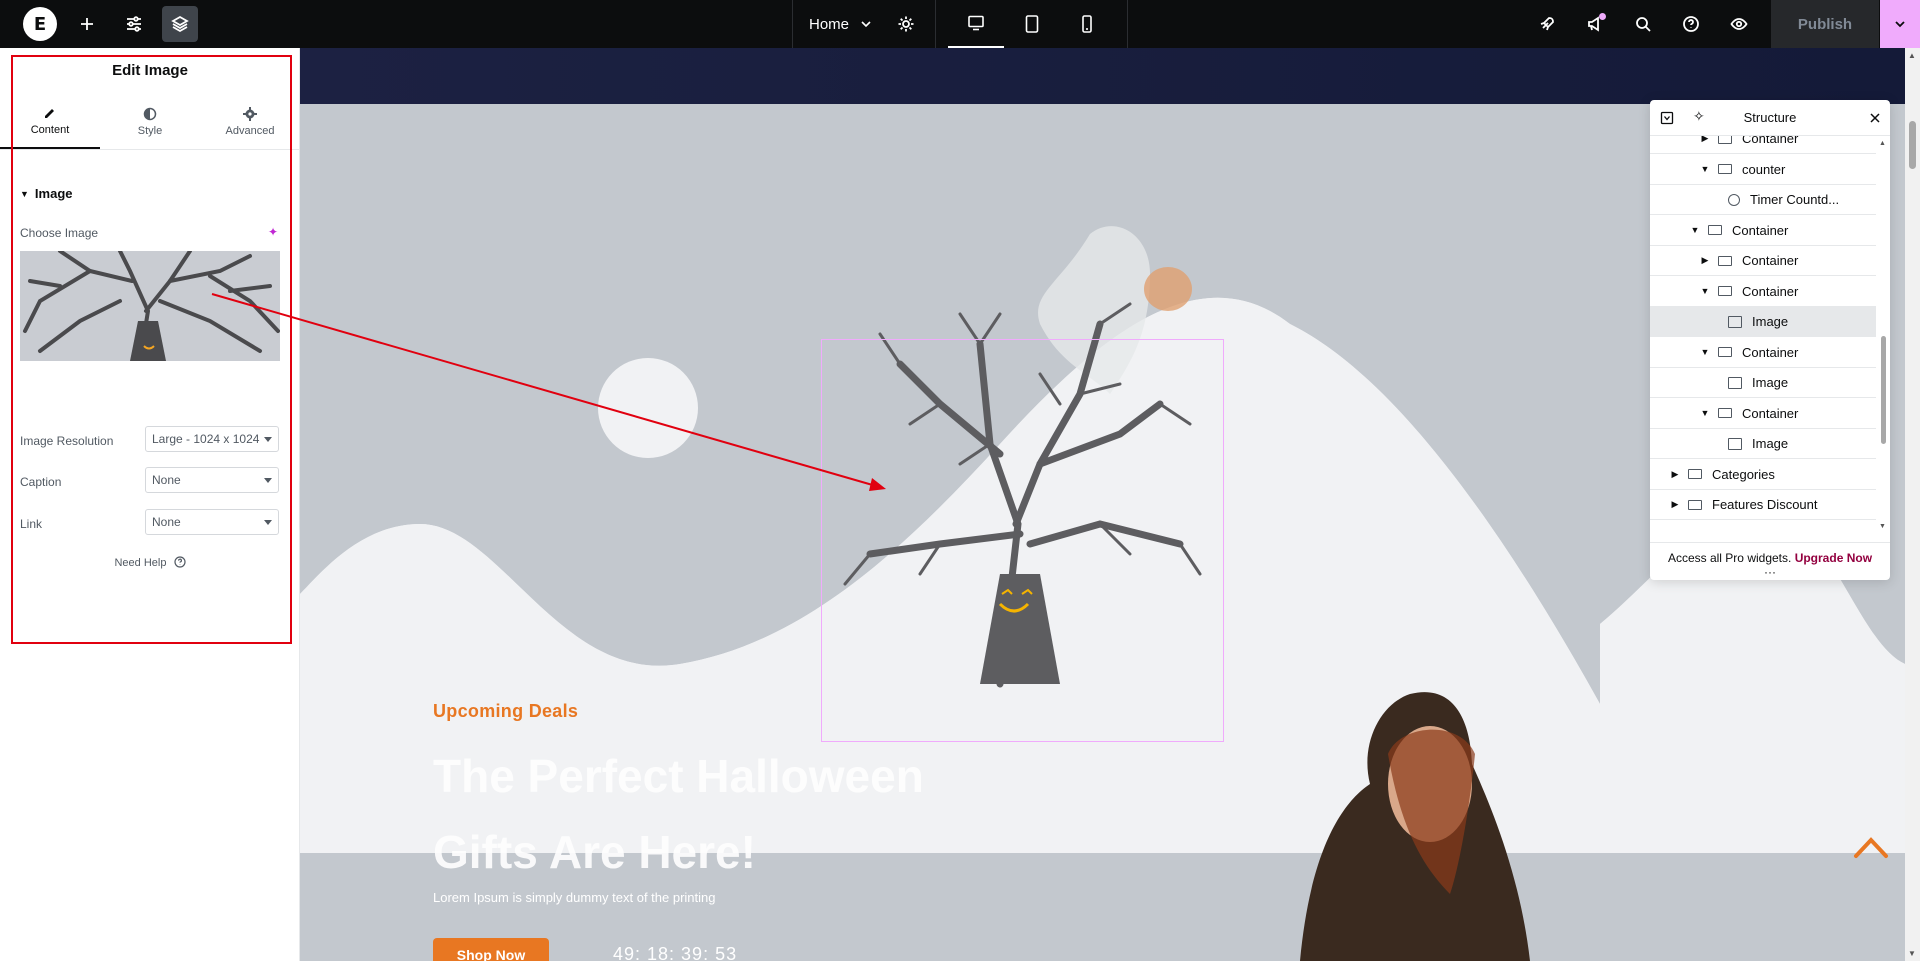  I want to click on site-settings-button, so click(134, 24).